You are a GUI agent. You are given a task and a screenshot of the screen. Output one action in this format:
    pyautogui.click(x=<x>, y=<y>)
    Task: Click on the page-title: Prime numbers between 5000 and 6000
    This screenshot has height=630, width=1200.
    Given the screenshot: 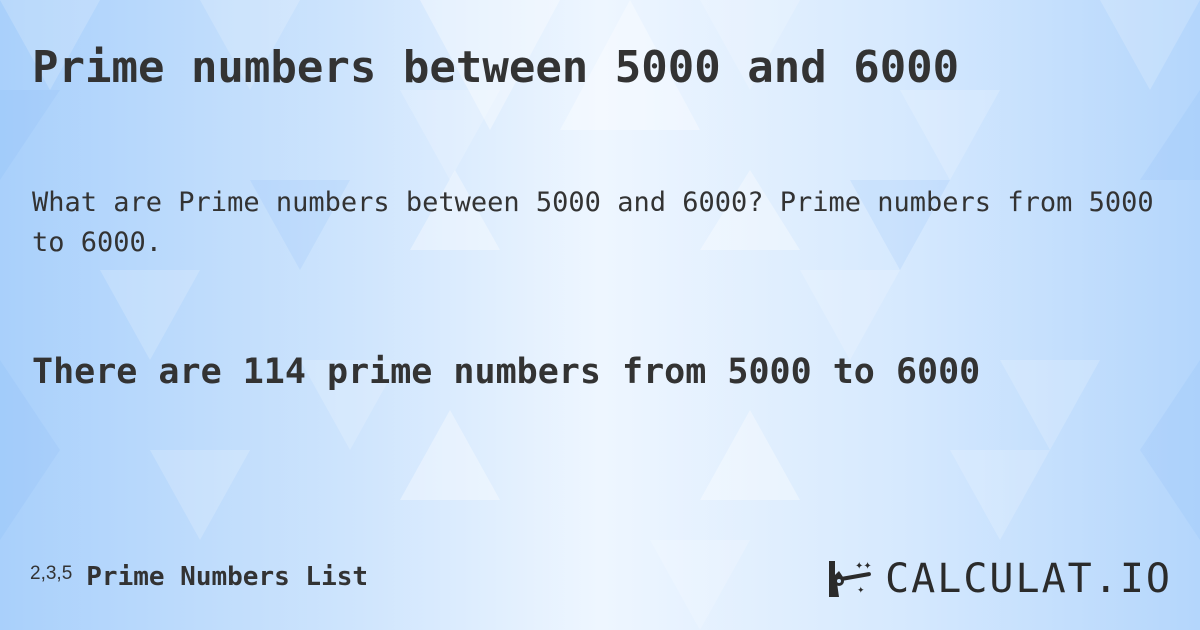 What is the action you would take?
    pyautogui.click(x=496, y=67)
    